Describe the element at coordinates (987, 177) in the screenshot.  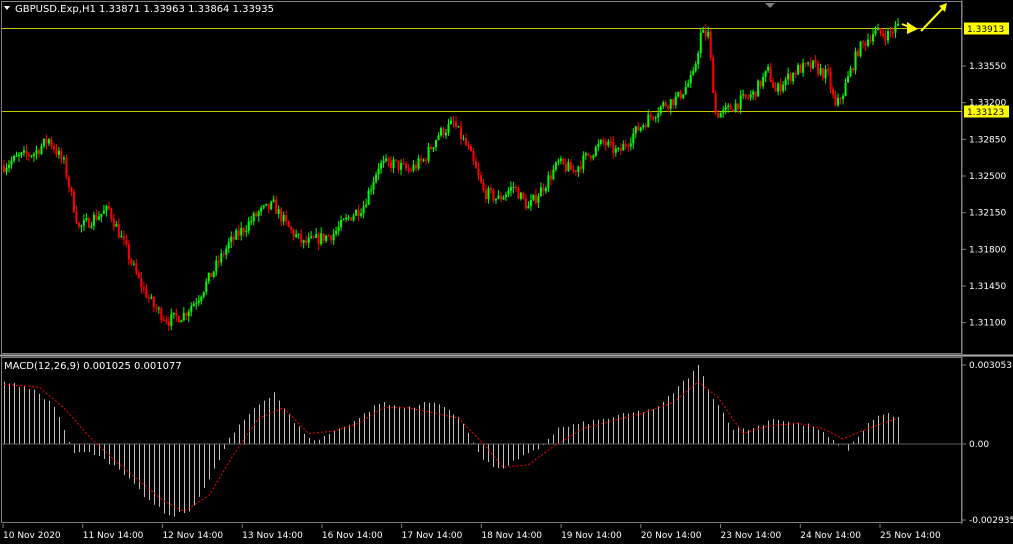
I see `price-tick-label: 1.32500` at that location.